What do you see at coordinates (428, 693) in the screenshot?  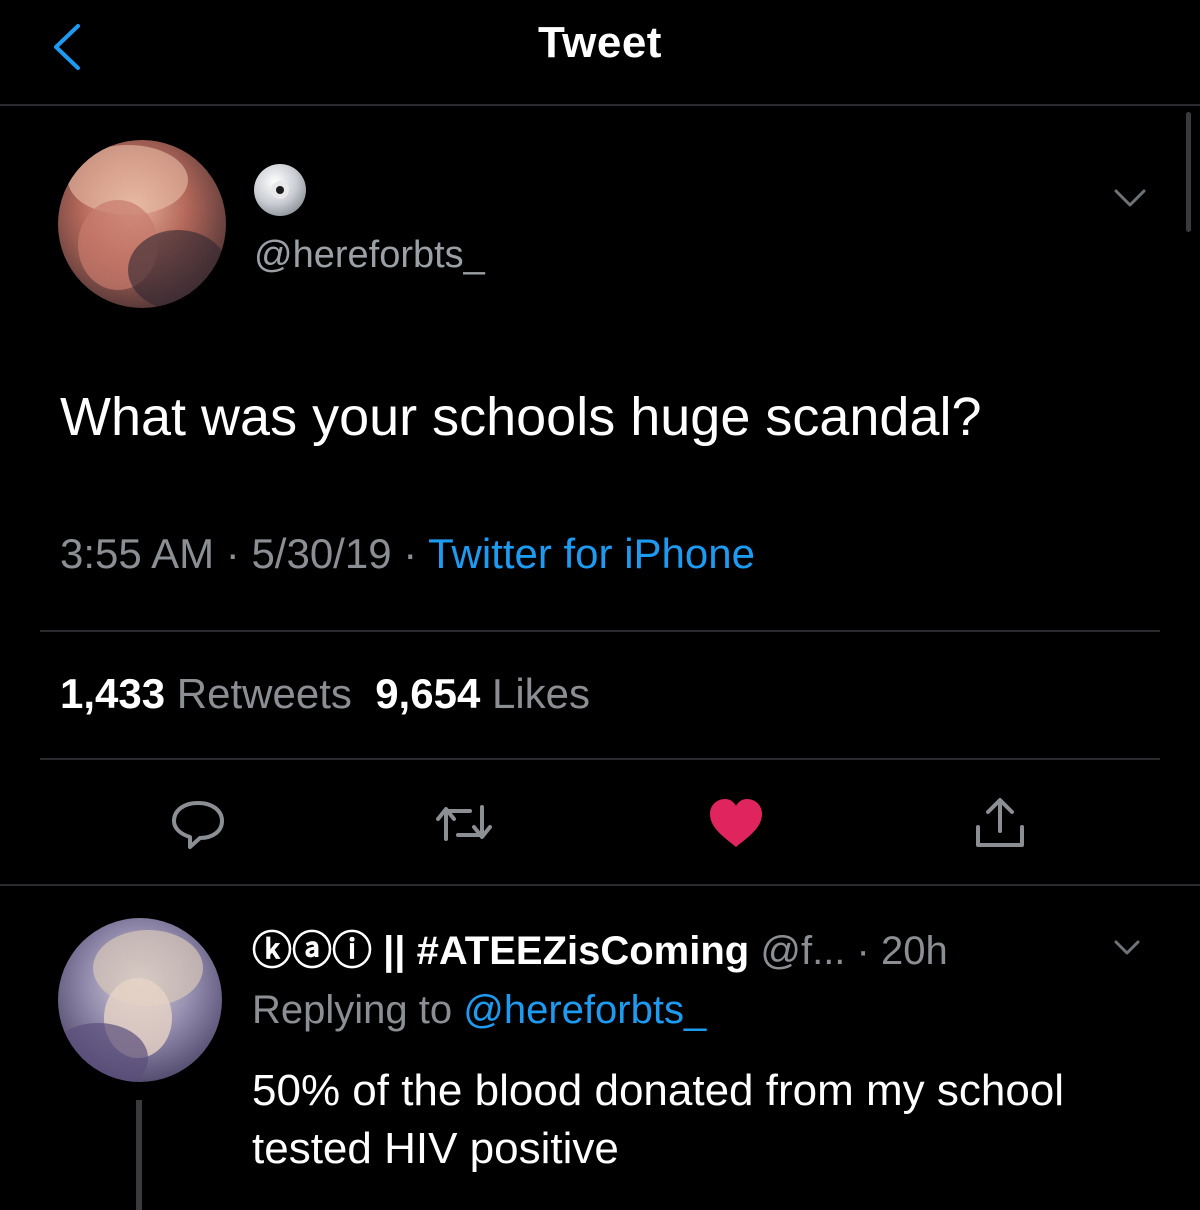 I see `likes-count: 9,654` at bounding box center [428, 693].